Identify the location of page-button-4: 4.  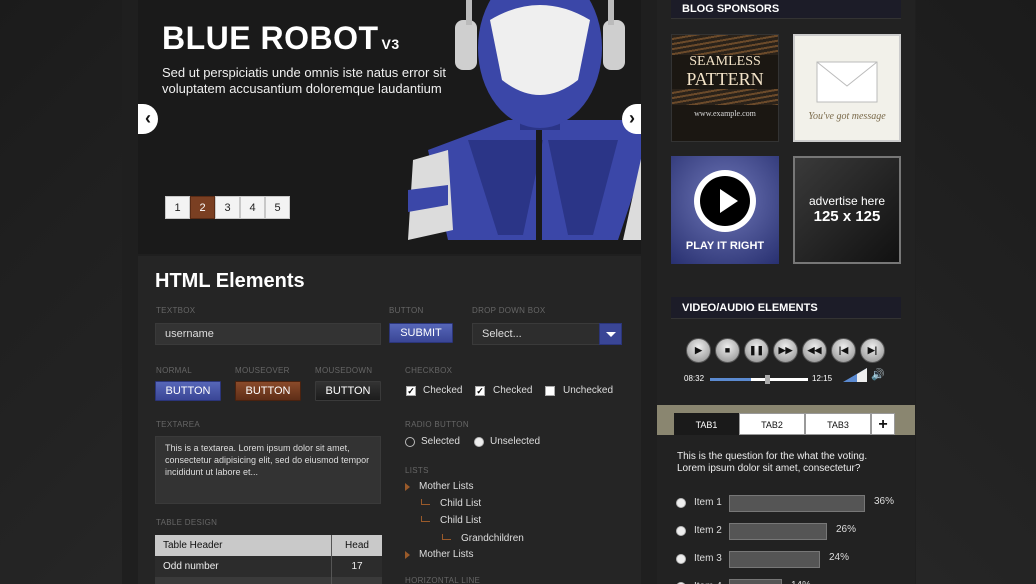
(252, 207).